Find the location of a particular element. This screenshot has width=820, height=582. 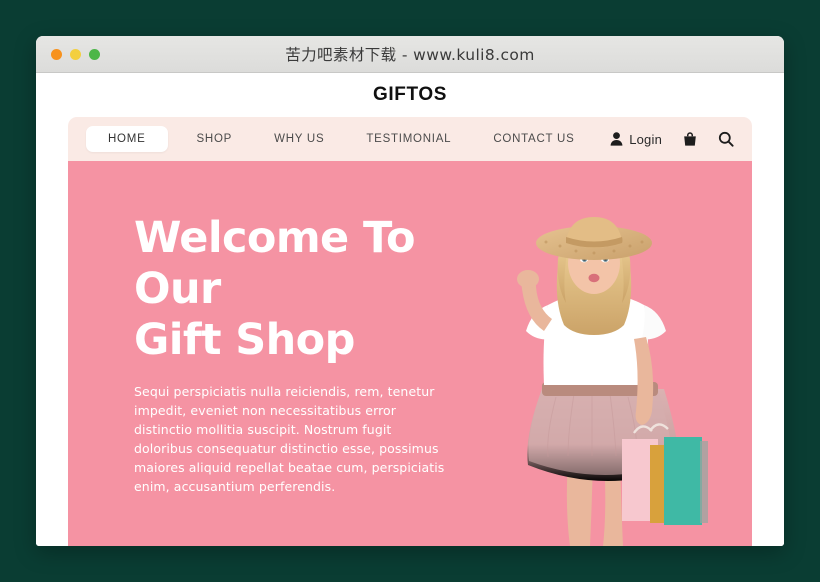

hero-title-line-1: Welcome To is located at coordinates (275, 238).